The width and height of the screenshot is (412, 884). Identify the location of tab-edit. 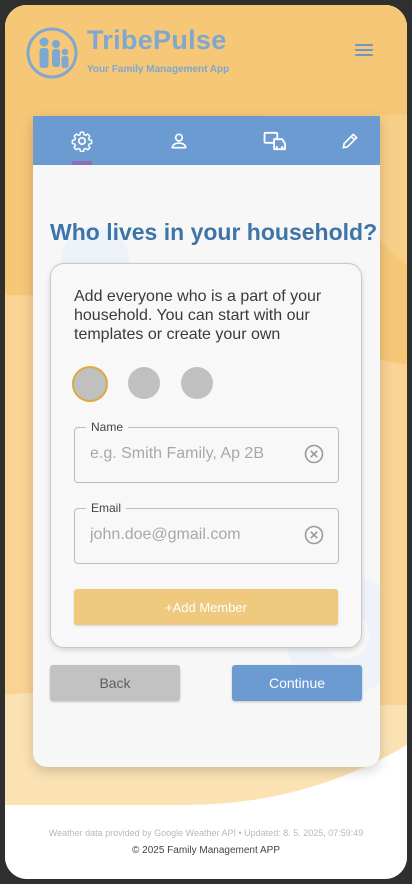
(350, 140).